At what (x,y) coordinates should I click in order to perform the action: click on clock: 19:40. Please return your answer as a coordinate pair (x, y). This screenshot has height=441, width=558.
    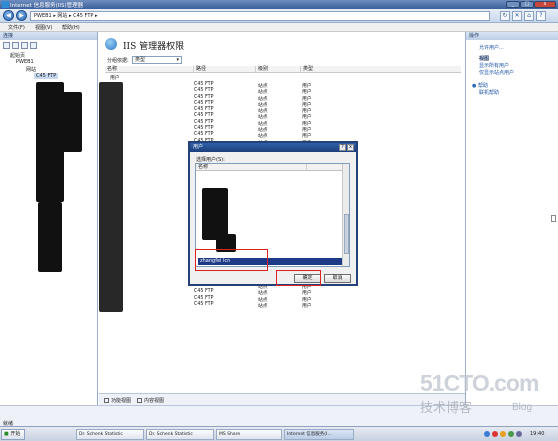
    Looking at the image, I should click on (537, 434).